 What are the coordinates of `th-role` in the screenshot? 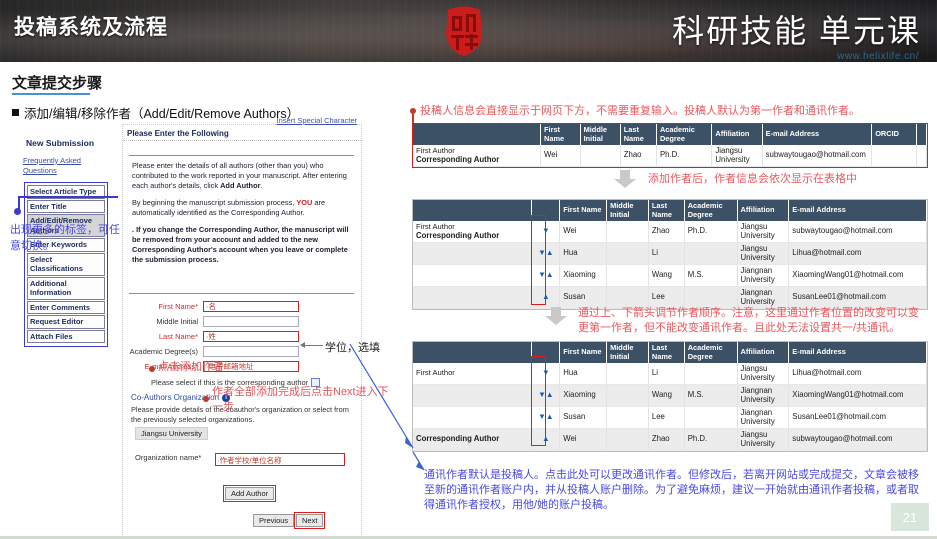 It's located at (473, 210).